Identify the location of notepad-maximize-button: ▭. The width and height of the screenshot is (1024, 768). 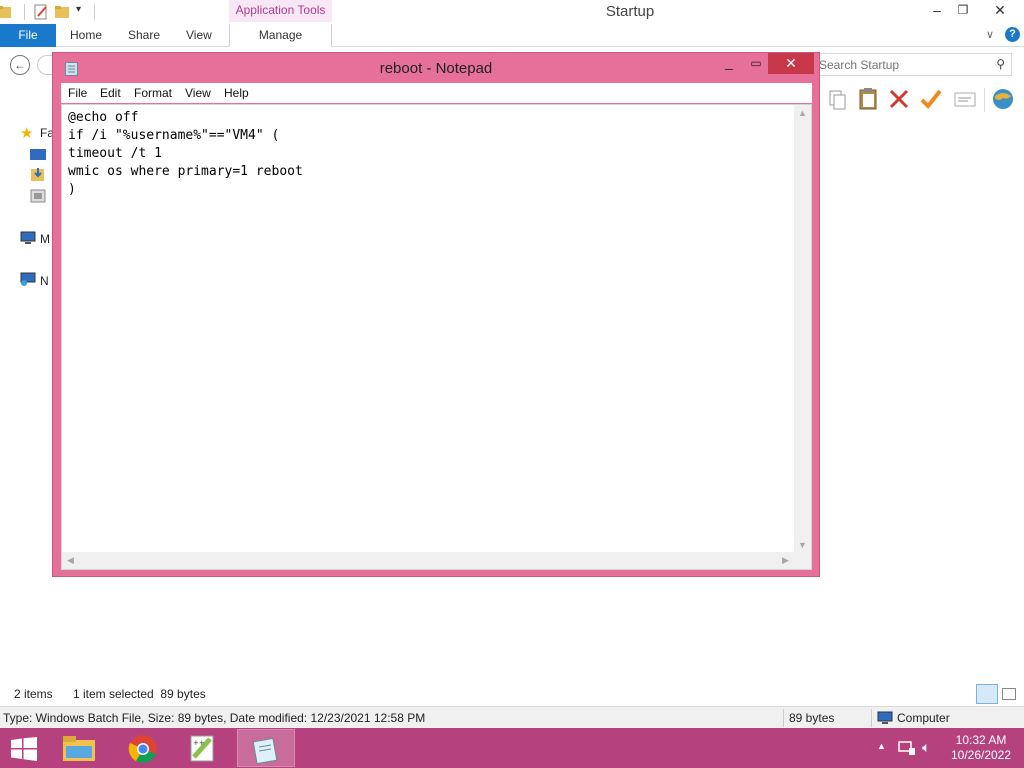
(756, 64).